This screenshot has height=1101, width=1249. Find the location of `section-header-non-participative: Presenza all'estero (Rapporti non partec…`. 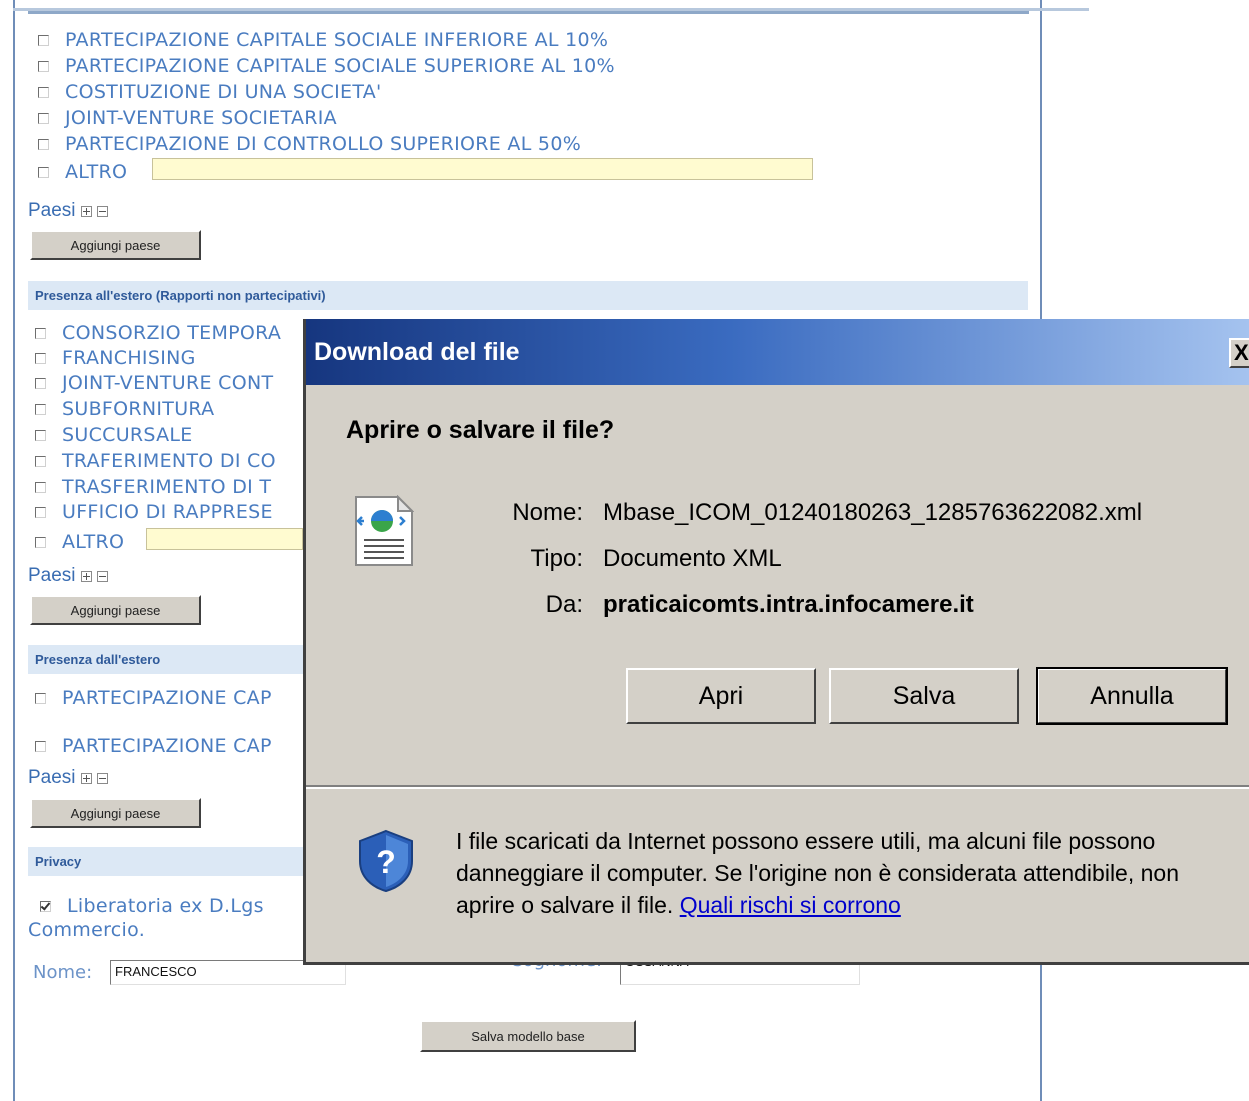

section-header-non-participative: Presenza all'estero (Rapporti non partec… is located at coordinates (528, 295).